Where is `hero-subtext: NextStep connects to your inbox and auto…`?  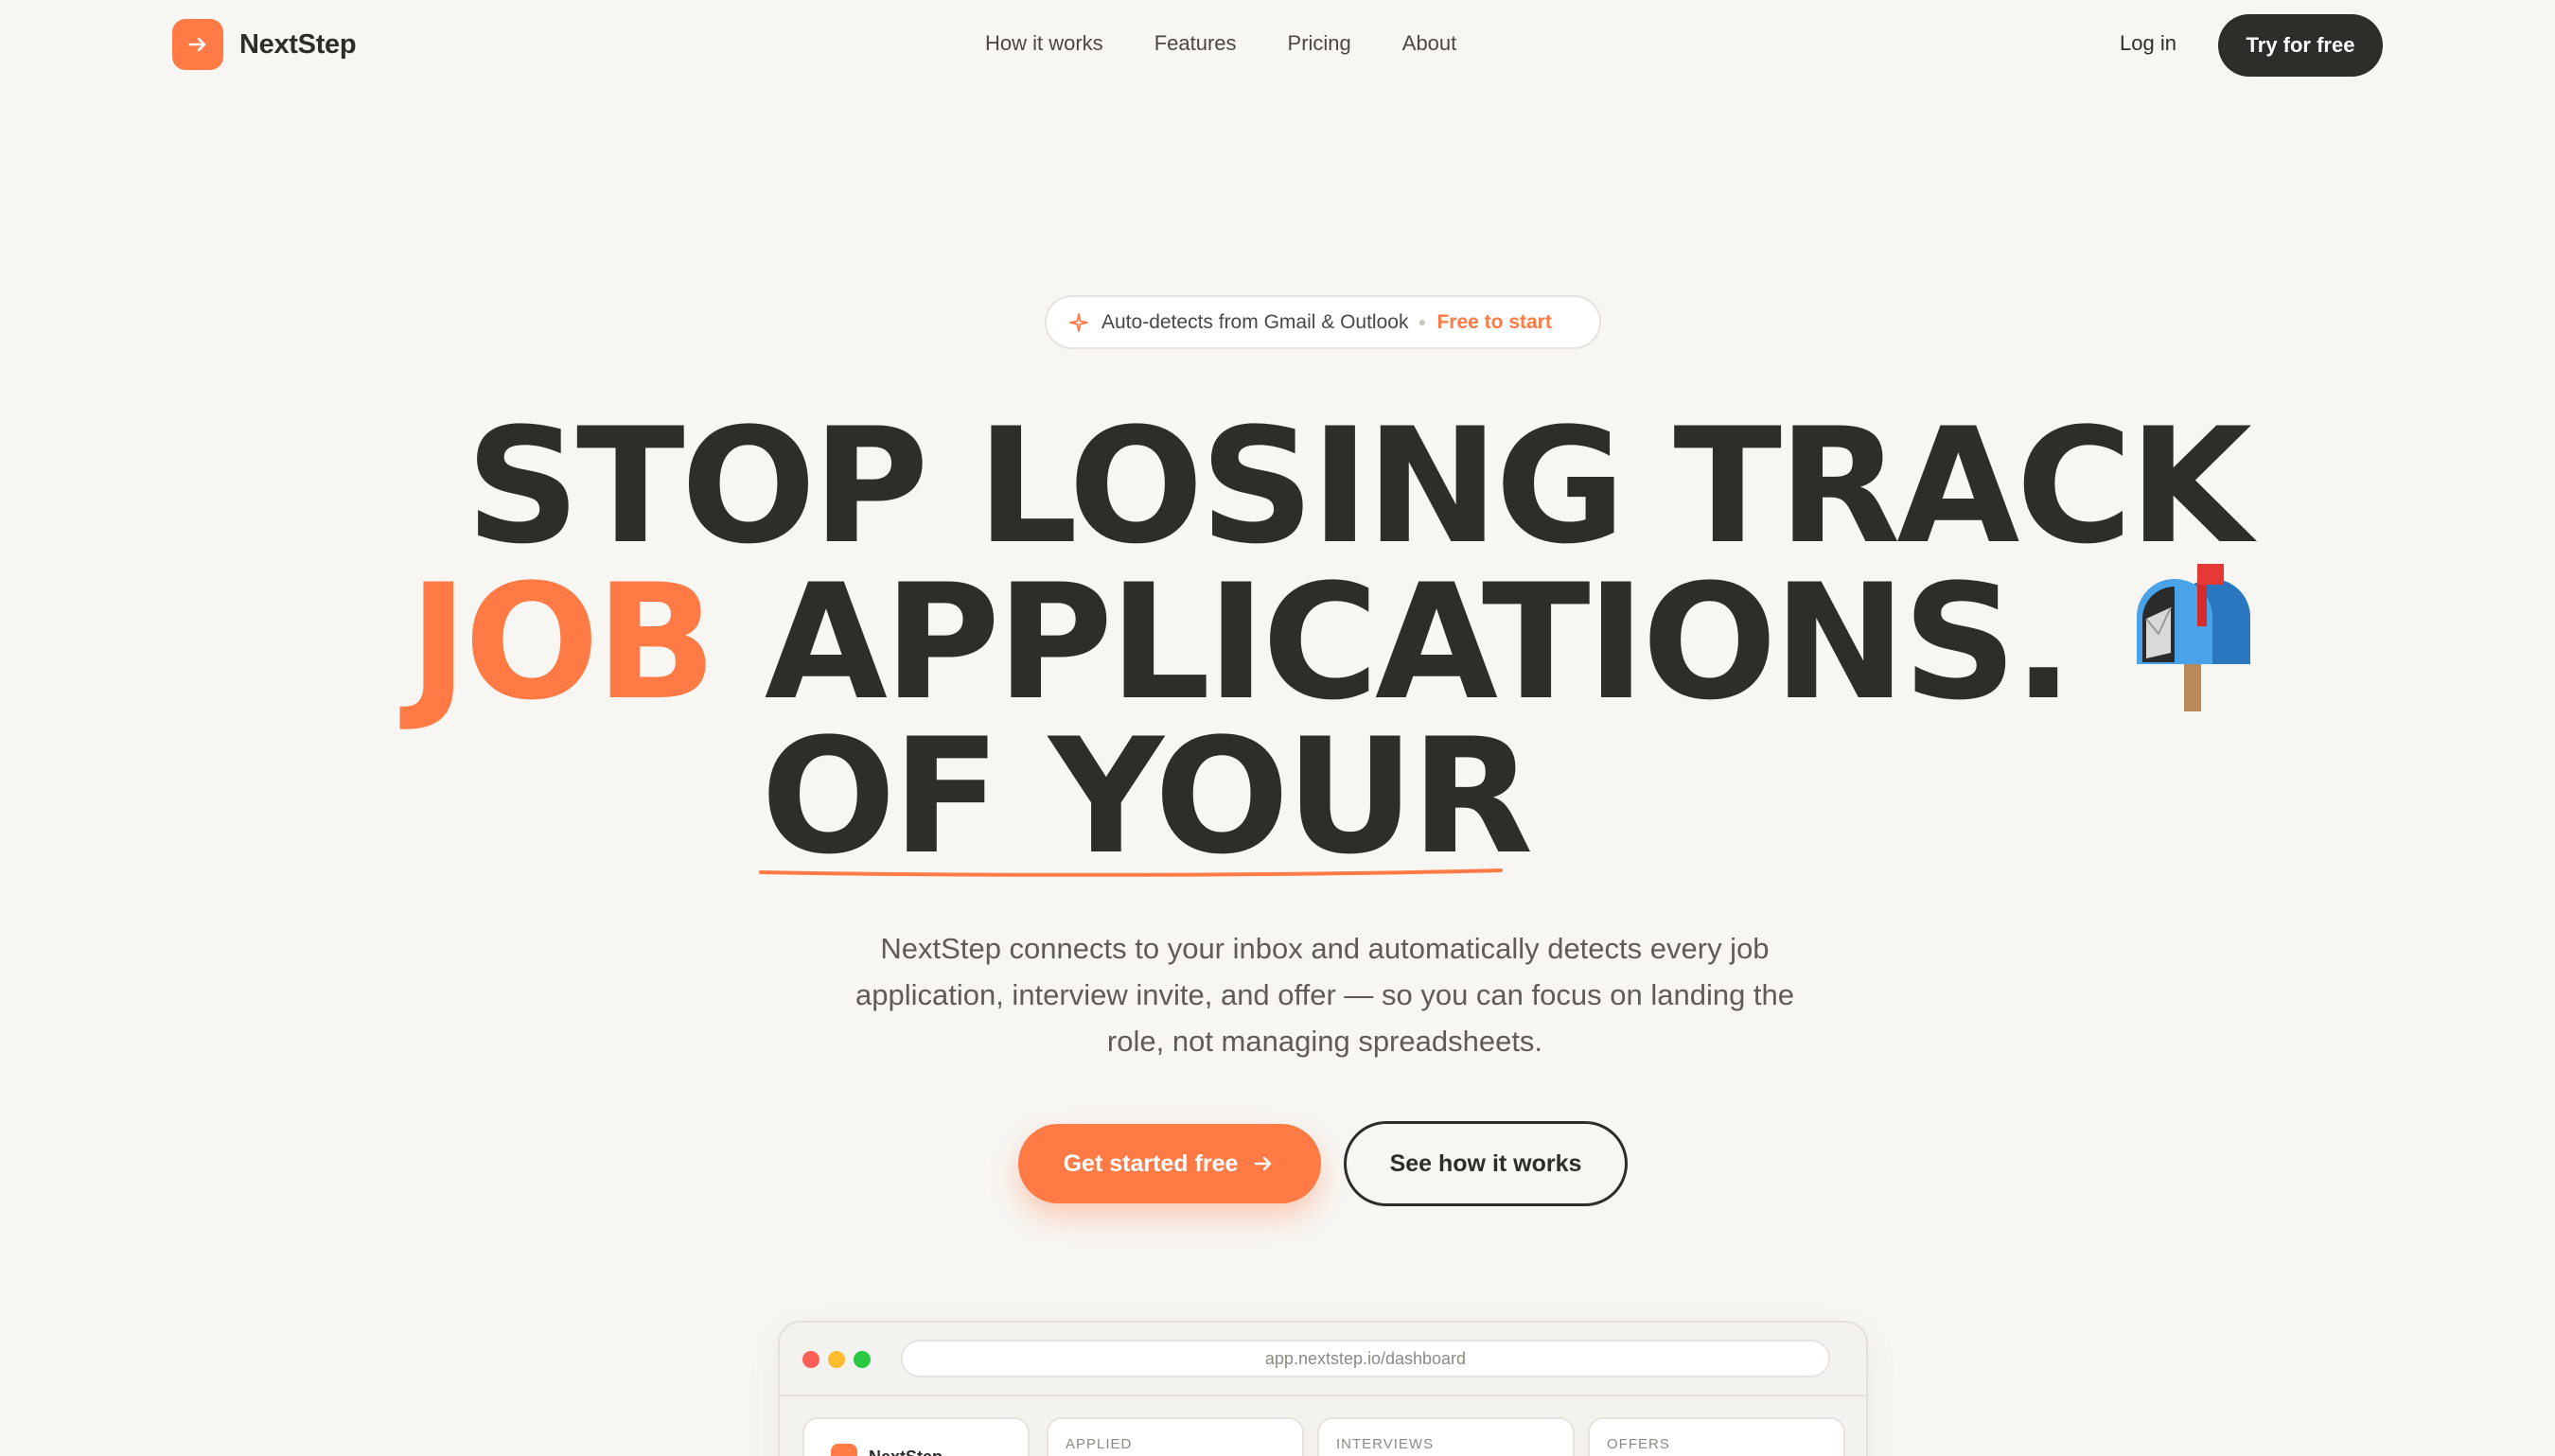 hero-subtext: NextStep connects to your inbox and auto… is located at coordinates (1325, 995).